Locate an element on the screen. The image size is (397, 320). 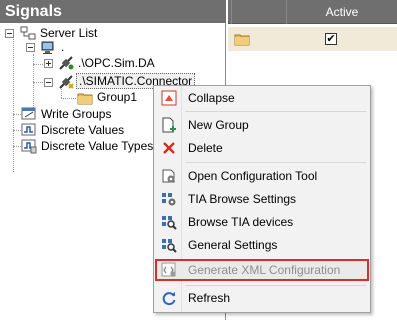
root-expander is located at coordinates (30, 47).